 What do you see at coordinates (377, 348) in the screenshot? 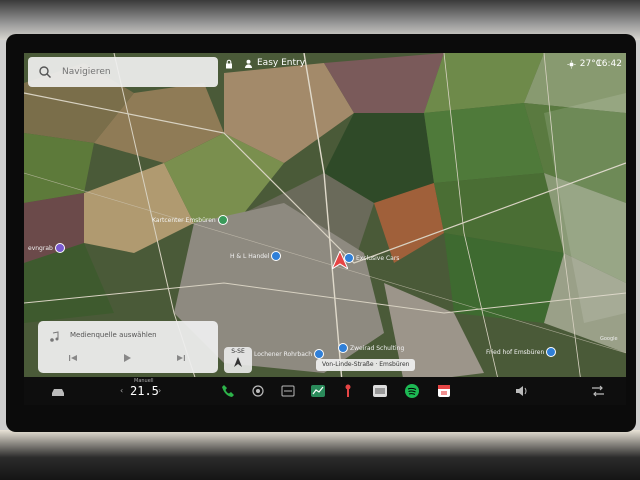
I see `poi-label: Zweirad Schulting` at bounding box center [377, 348].